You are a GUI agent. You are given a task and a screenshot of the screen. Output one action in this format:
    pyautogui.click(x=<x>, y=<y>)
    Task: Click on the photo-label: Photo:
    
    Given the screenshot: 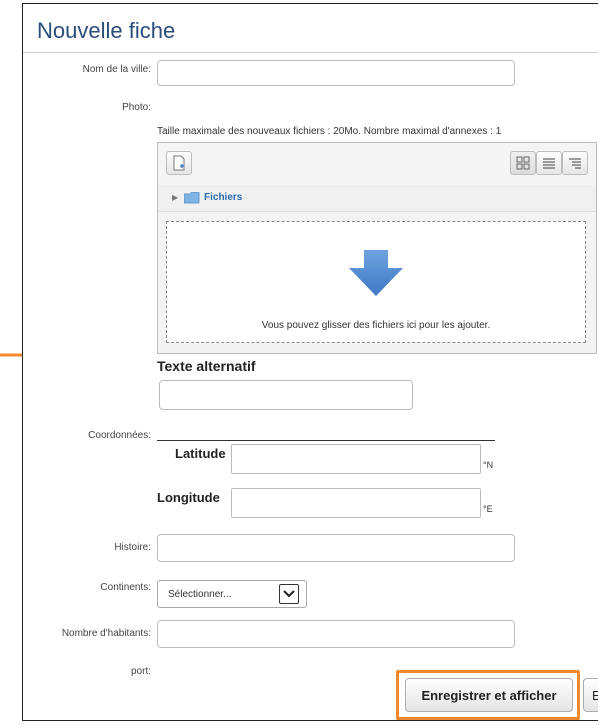 What is the action you would take?
    pyautogui.click(x=136, y=107)
    